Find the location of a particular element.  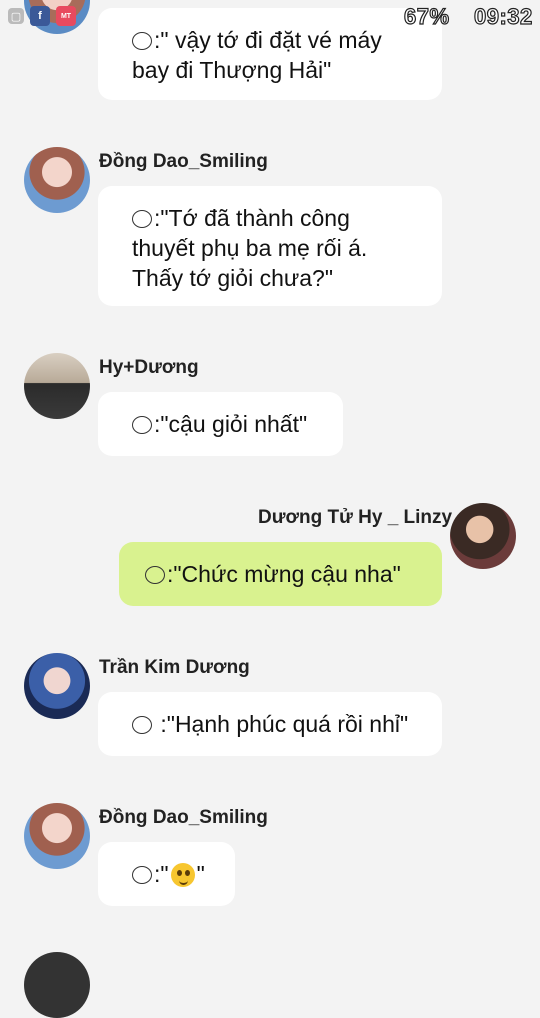

sender-name: Trần Kim Dương is located at coordinates (174, 667).